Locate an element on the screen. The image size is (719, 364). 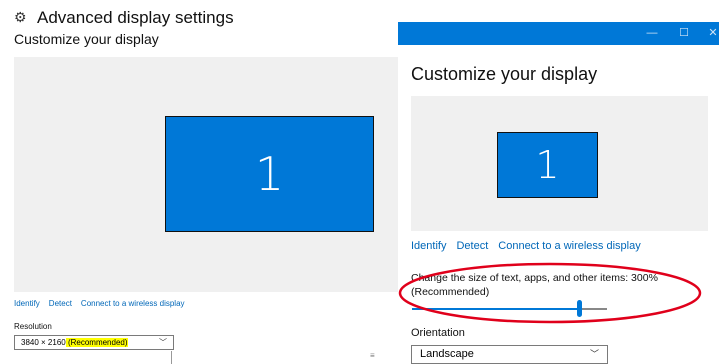
minimize-button: — is located at coordinates (652, 33).